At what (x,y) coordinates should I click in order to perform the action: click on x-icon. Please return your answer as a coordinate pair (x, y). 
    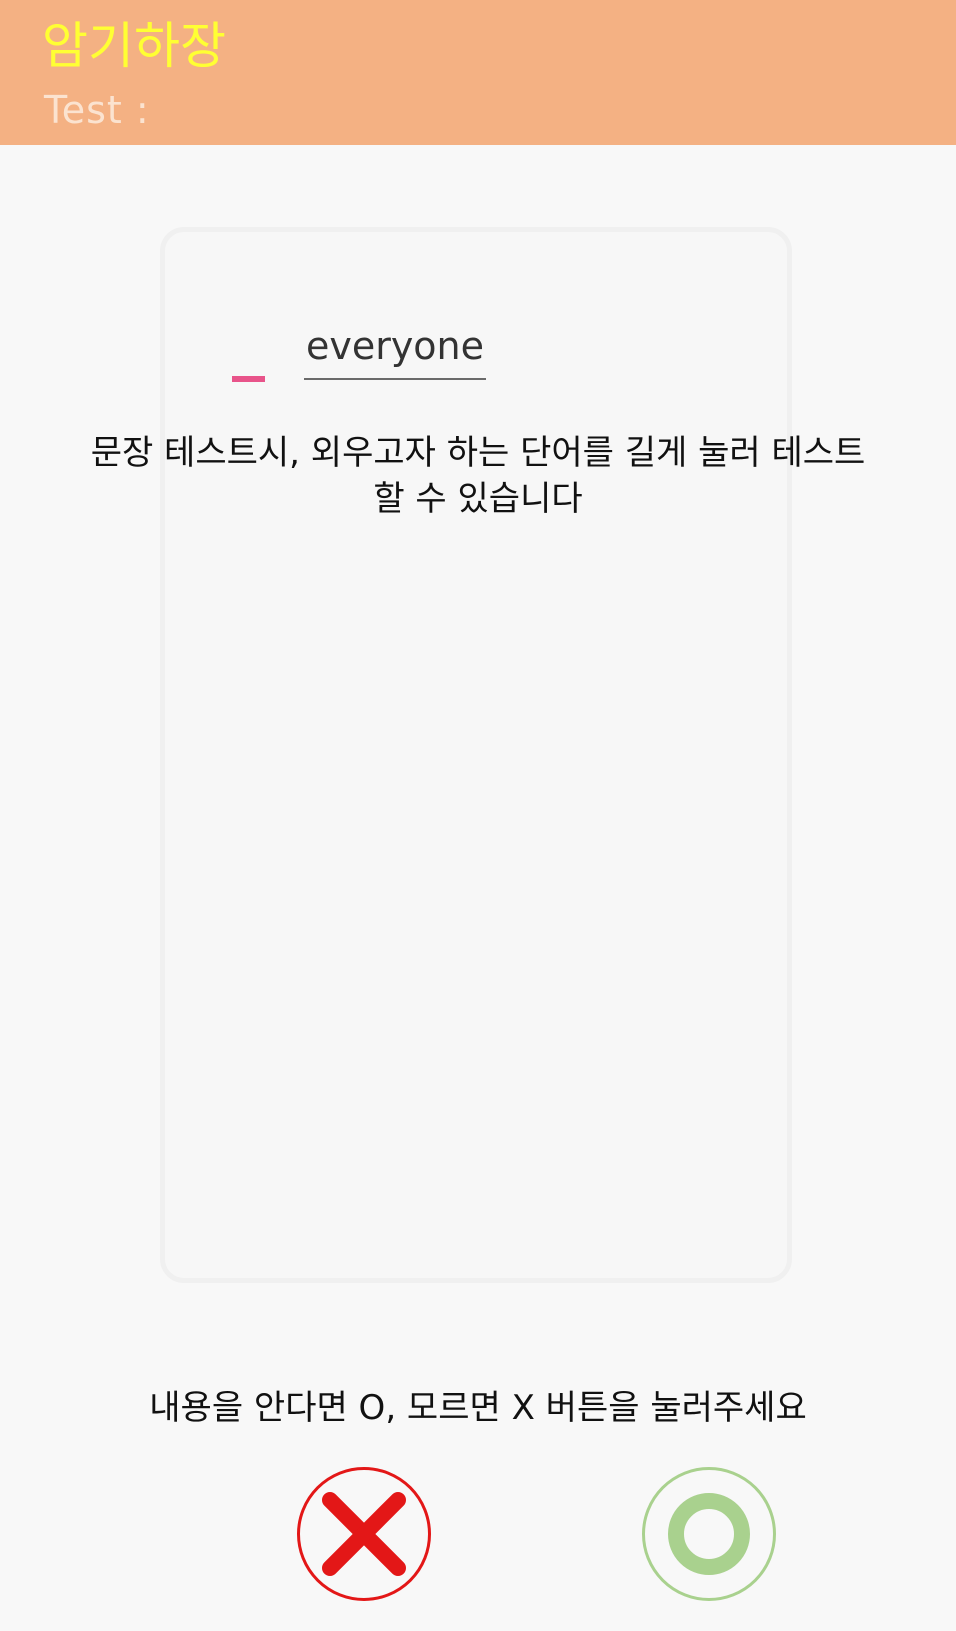
    Looking at the image, I should click on (364, 1534).